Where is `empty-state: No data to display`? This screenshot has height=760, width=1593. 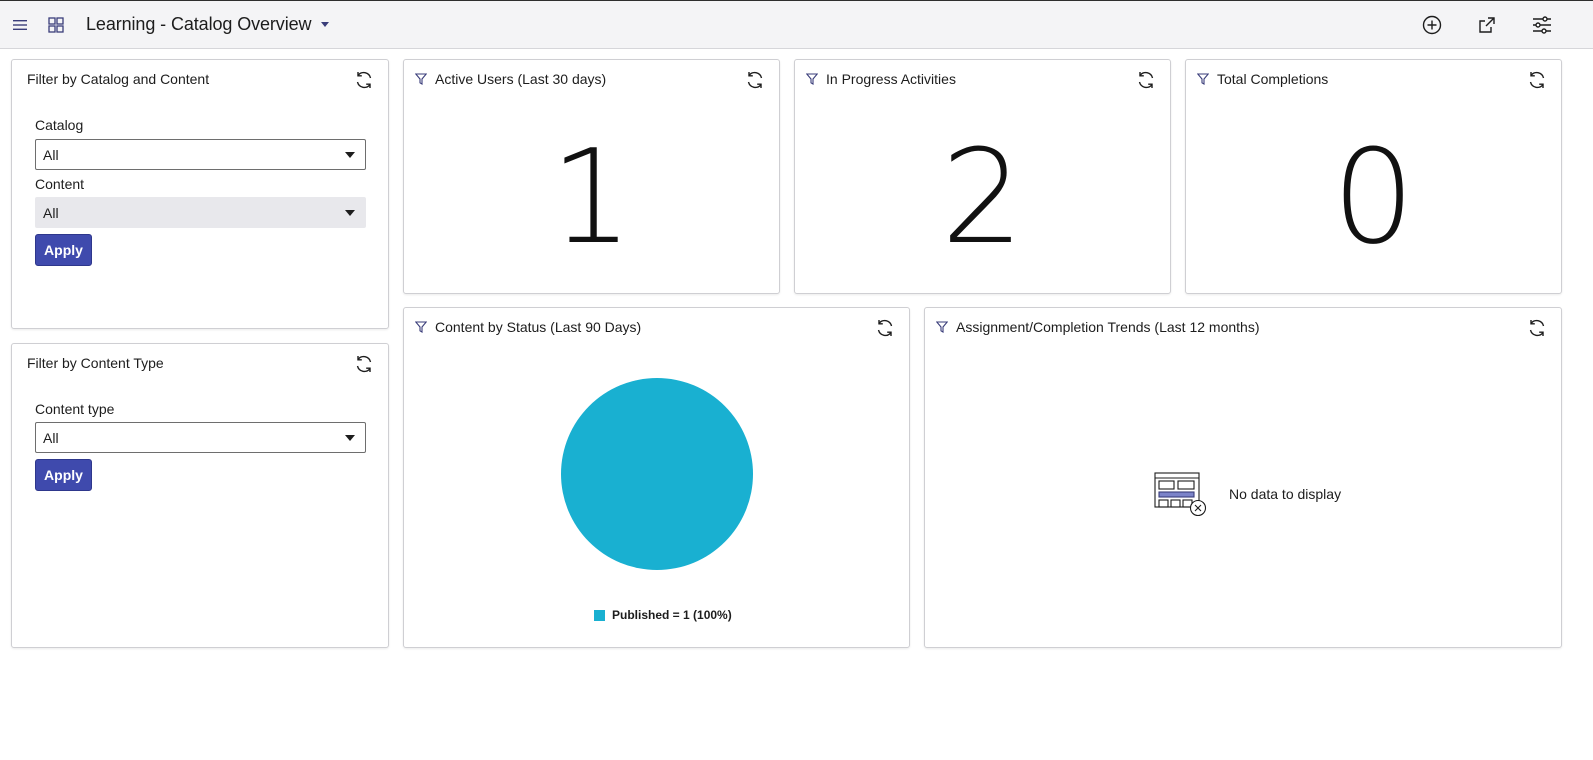 empty-state: No data to display is located at coordinates (1247, 494).